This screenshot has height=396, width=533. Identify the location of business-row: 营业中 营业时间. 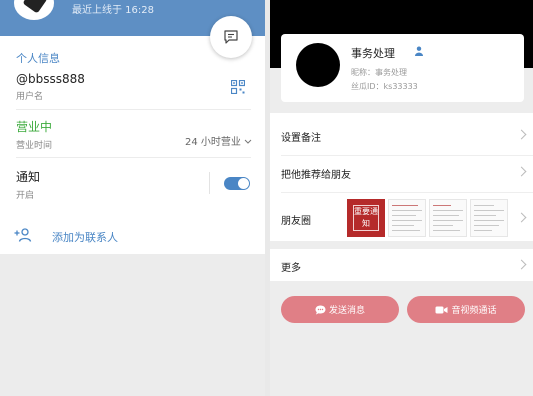
(34, 134).